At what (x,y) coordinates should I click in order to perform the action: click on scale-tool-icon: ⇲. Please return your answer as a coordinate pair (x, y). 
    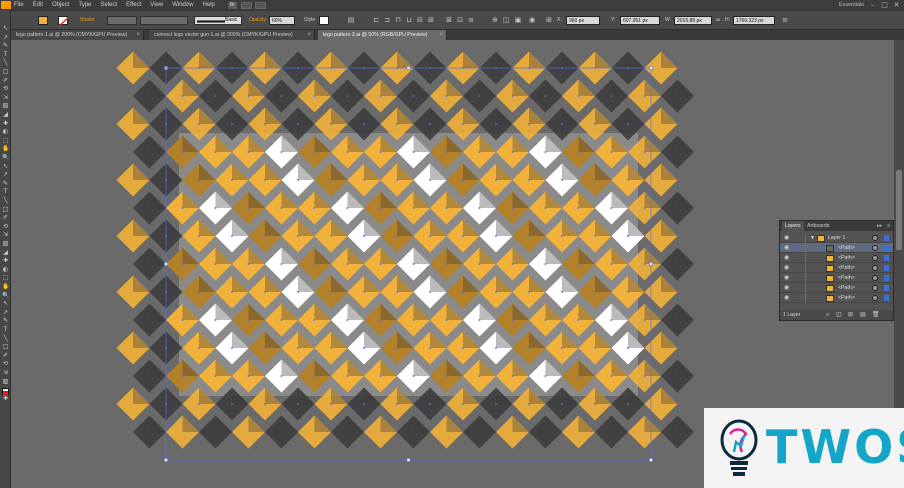
    Looking at the image, I should click on (5, 235).